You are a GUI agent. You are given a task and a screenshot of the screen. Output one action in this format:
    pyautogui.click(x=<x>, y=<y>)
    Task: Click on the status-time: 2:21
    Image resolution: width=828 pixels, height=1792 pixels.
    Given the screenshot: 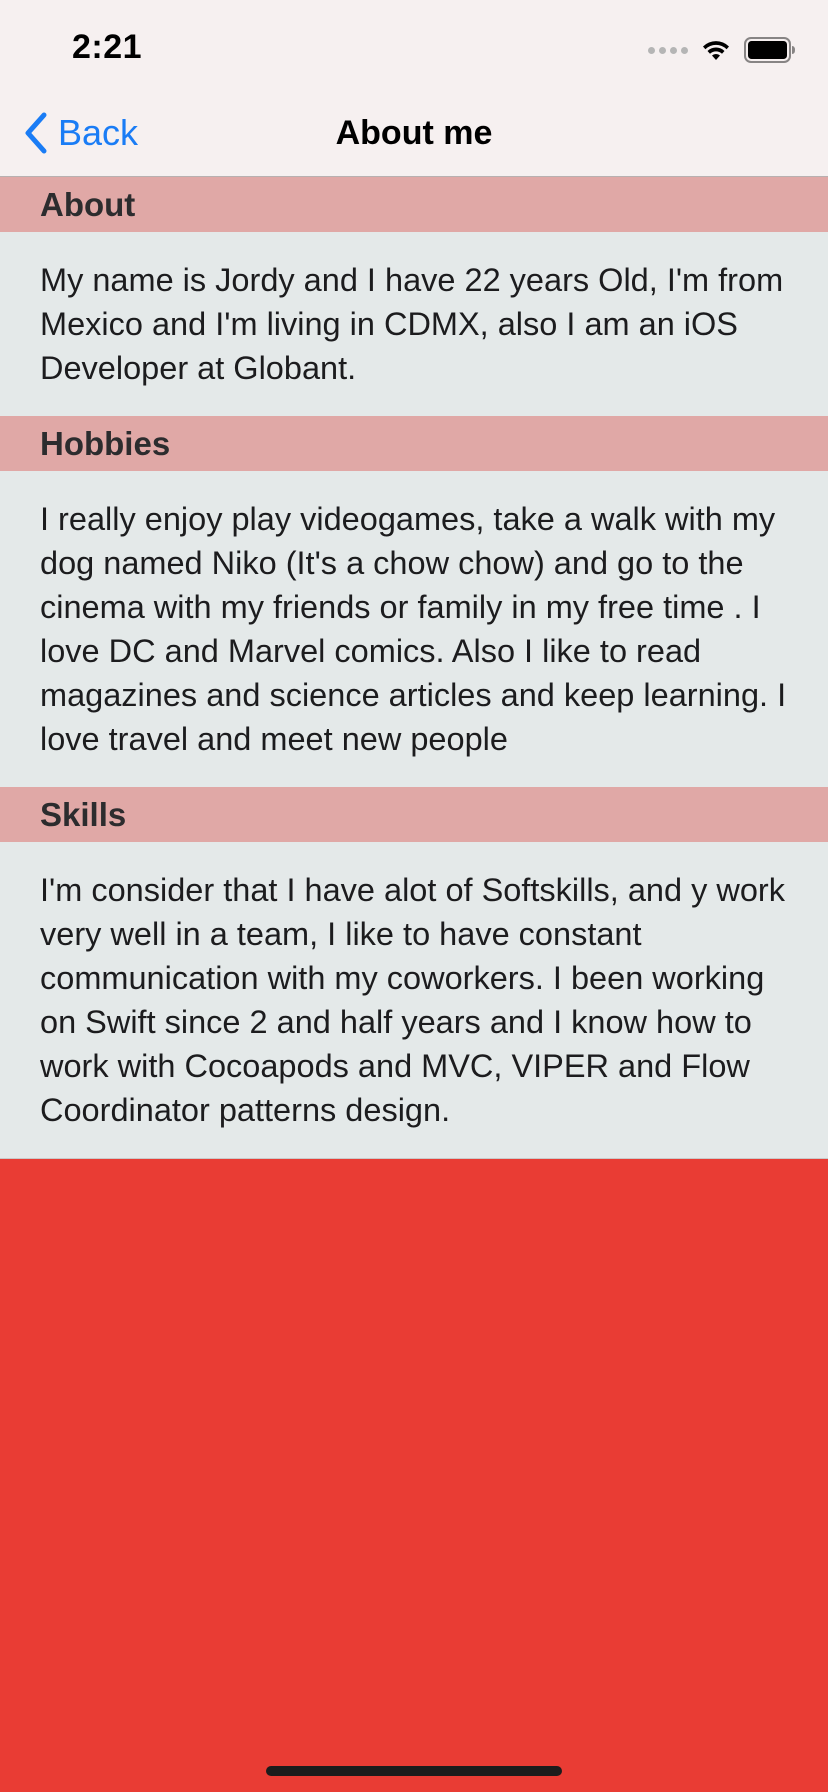 What is the action you would take?
    pyautogui.click(x=107, y=47)
    